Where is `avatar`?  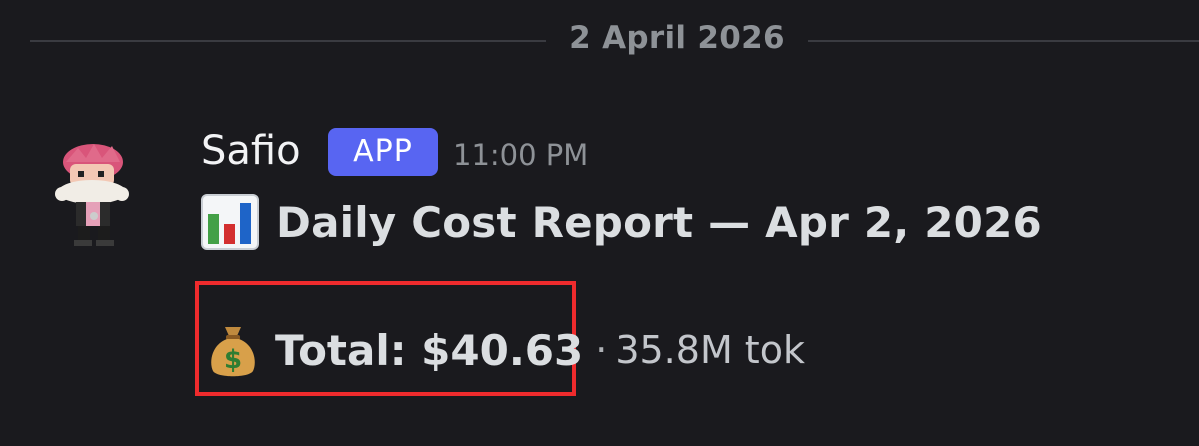 avatar is located at coordinates (98, 195).